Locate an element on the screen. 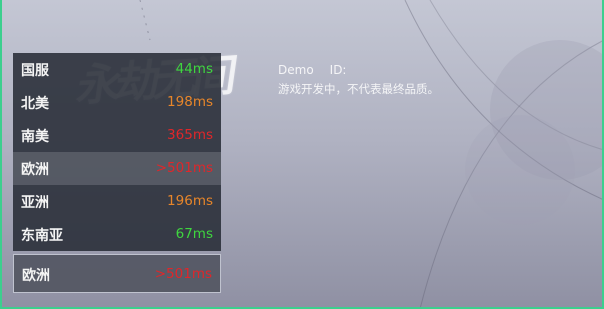 This screenshot has height=309, width=604. server-name: 欧洲 is located at coordinates (35, 170).